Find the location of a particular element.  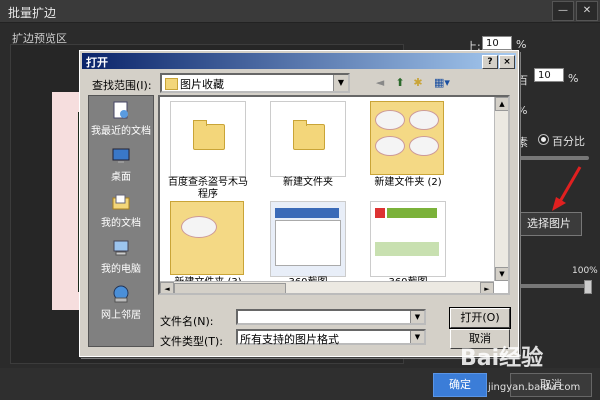

top-margin-input: 10 is located at coordinates (497, 43).